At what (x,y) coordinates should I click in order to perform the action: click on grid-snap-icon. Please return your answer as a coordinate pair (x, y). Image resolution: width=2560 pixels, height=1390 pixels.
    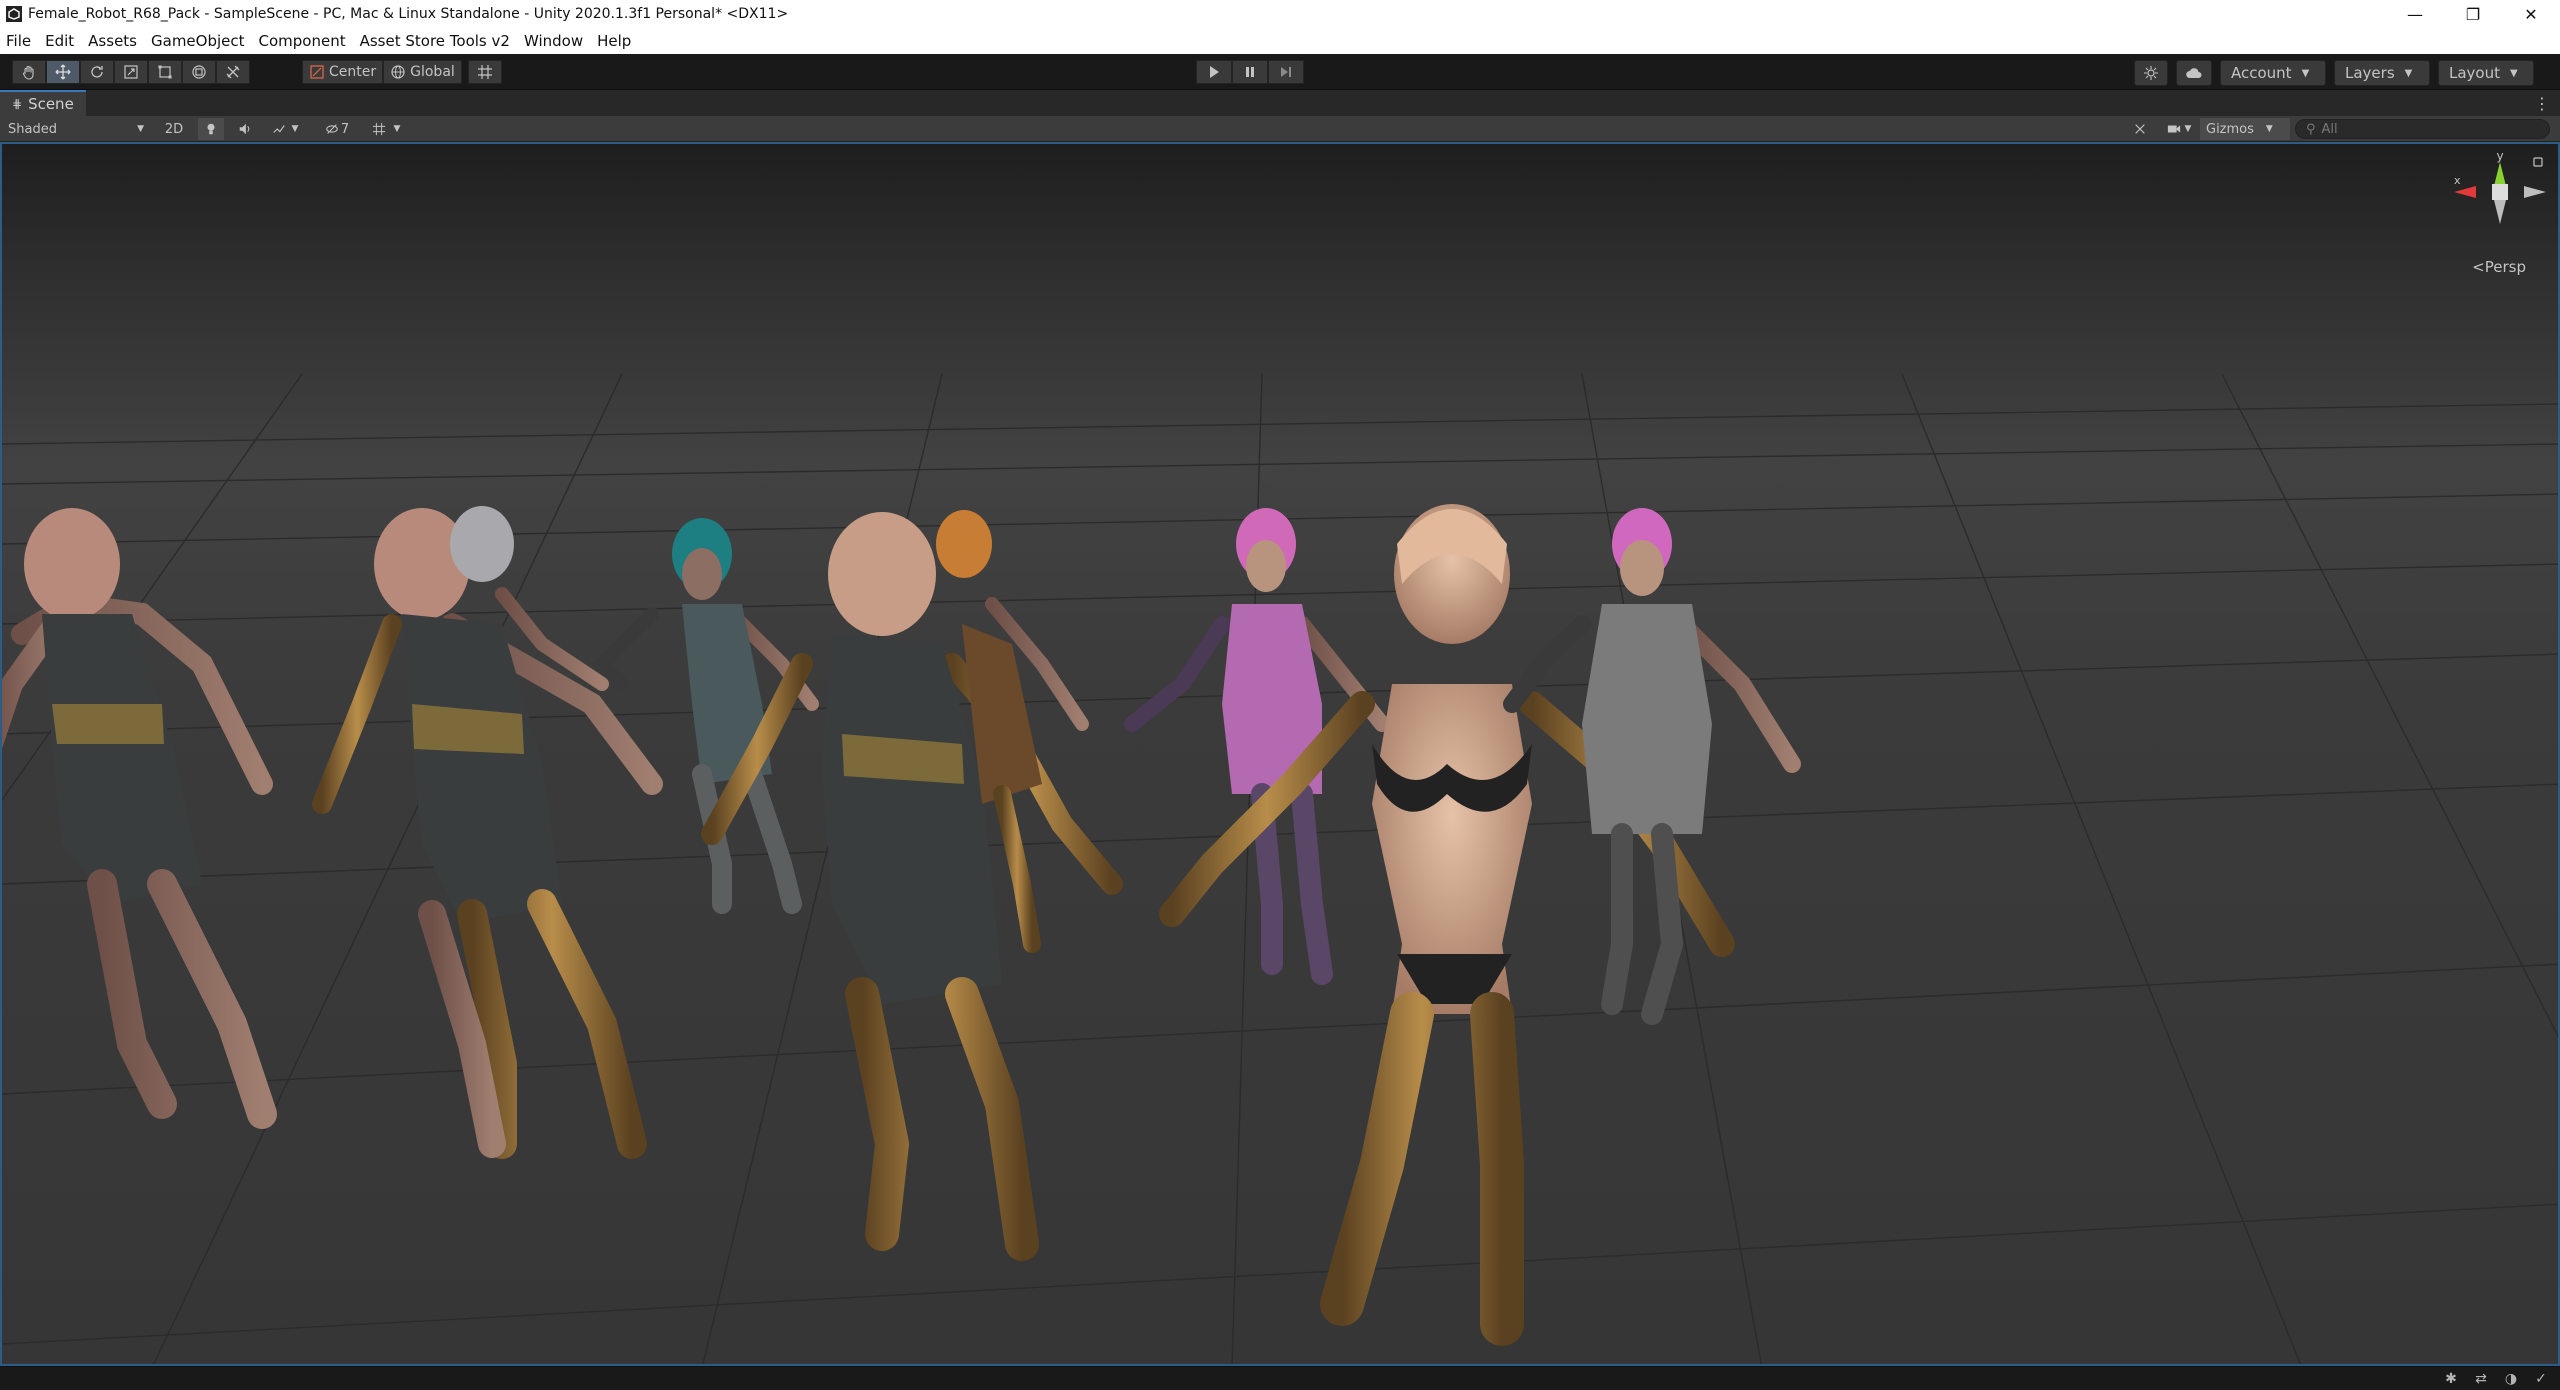
    Looking at the image, I should click on (484, 72).